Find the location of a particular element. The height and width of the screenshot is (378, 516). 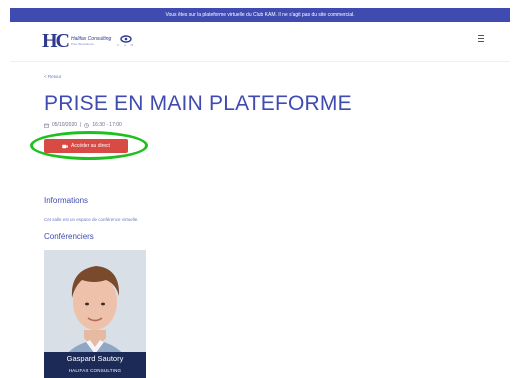

logo-mark: HC is located at coordinates (56, 40).